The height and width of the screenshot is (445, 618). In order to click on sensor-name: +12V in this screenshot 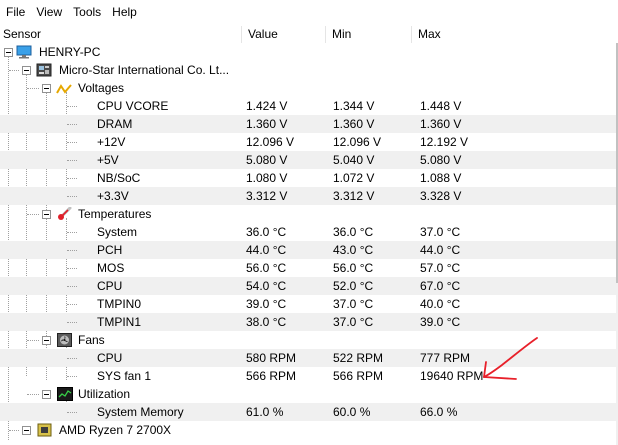, I will do `click(111, 142)`.